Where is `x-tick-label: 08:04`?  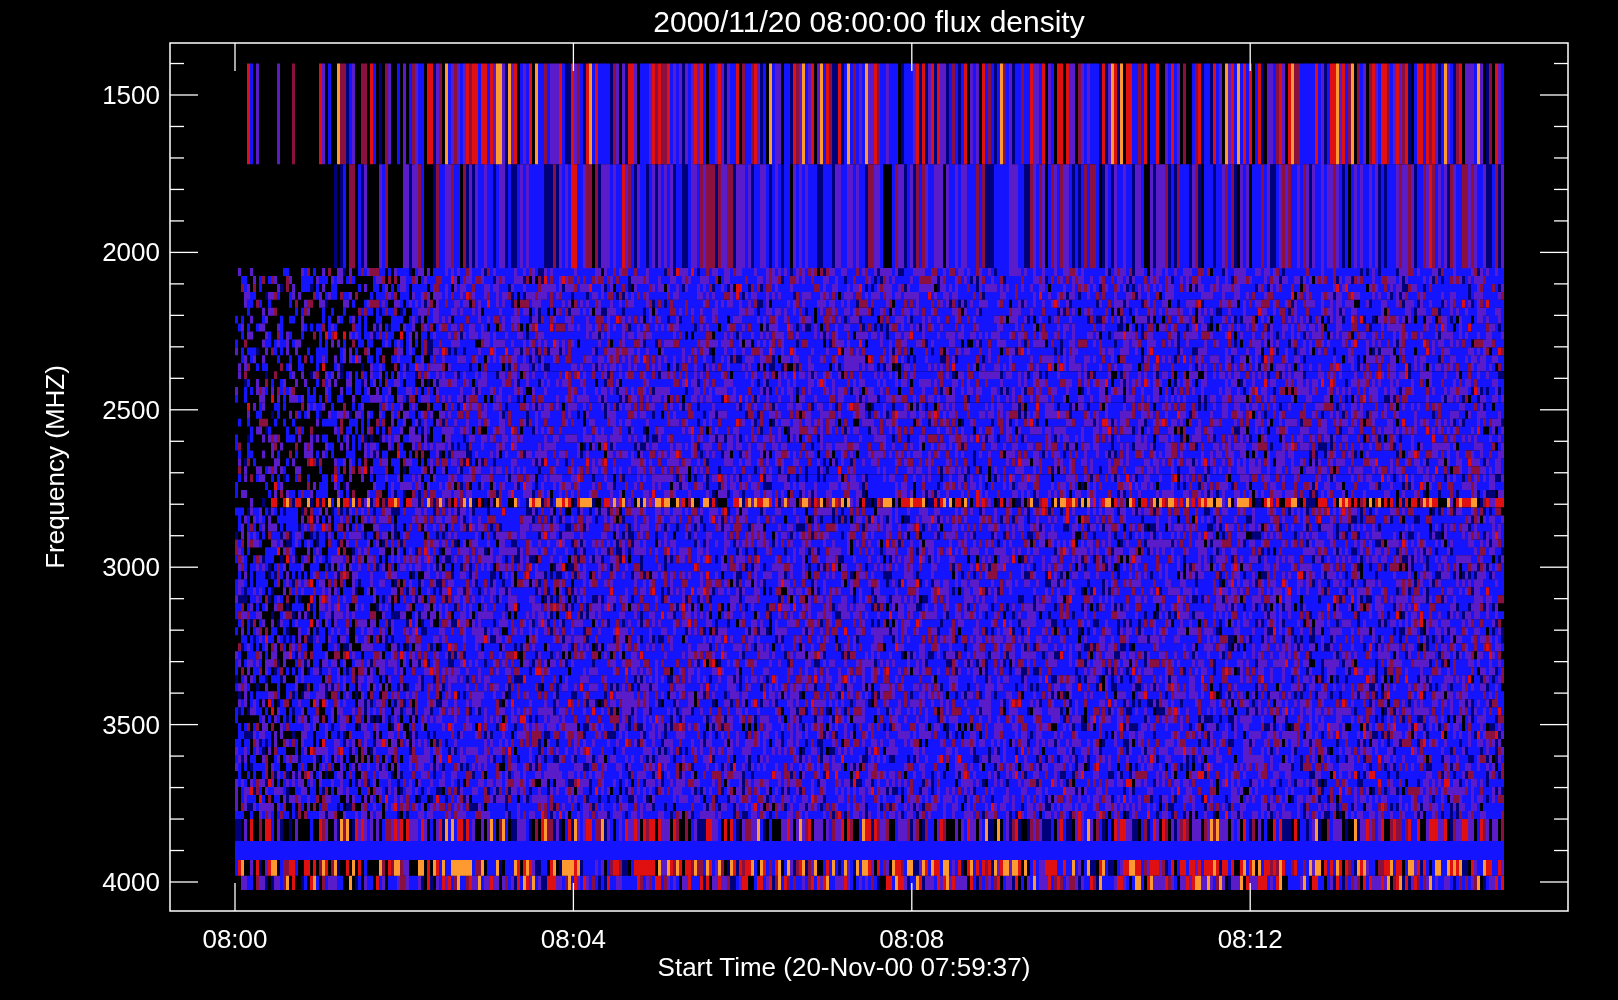 x-tick-label: 08:04 is located at coordinates (573, 939).